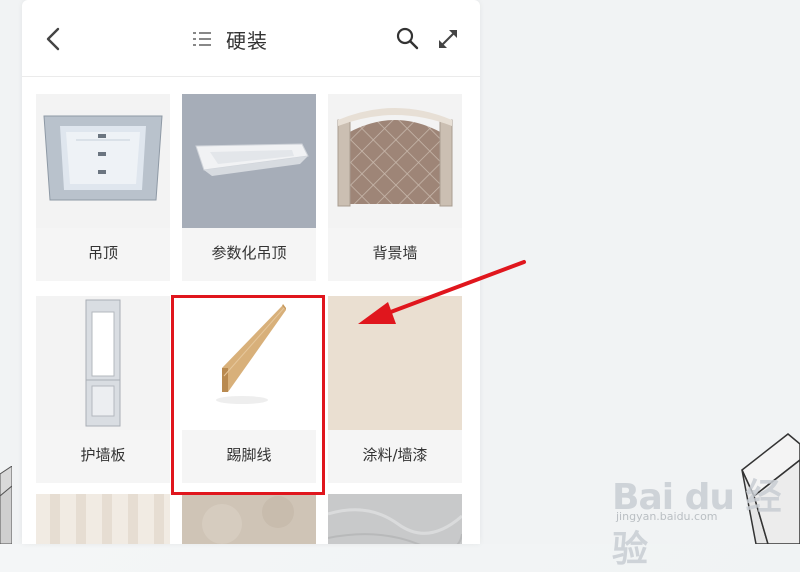  What do you see at coordinates (103, 363) in the screenshot?
I see `wainscot-thumbnail` at bounding box center [103, 363].